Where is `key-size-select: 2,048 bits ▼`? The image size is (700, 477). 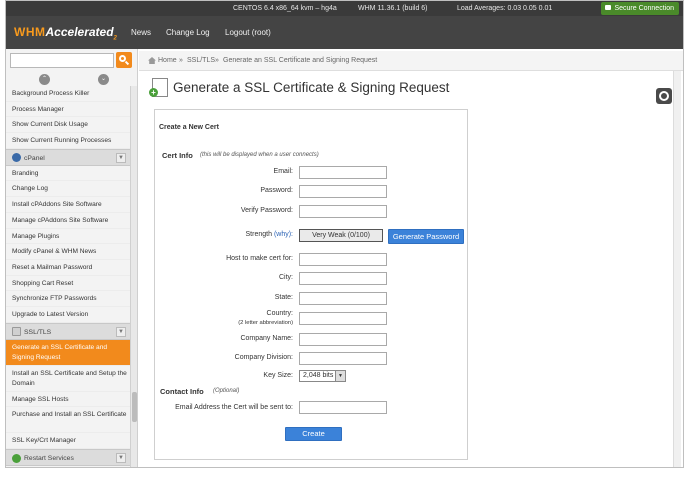 key-size-select: 2,048 bits ▼ is located at coordinates (322, 376).